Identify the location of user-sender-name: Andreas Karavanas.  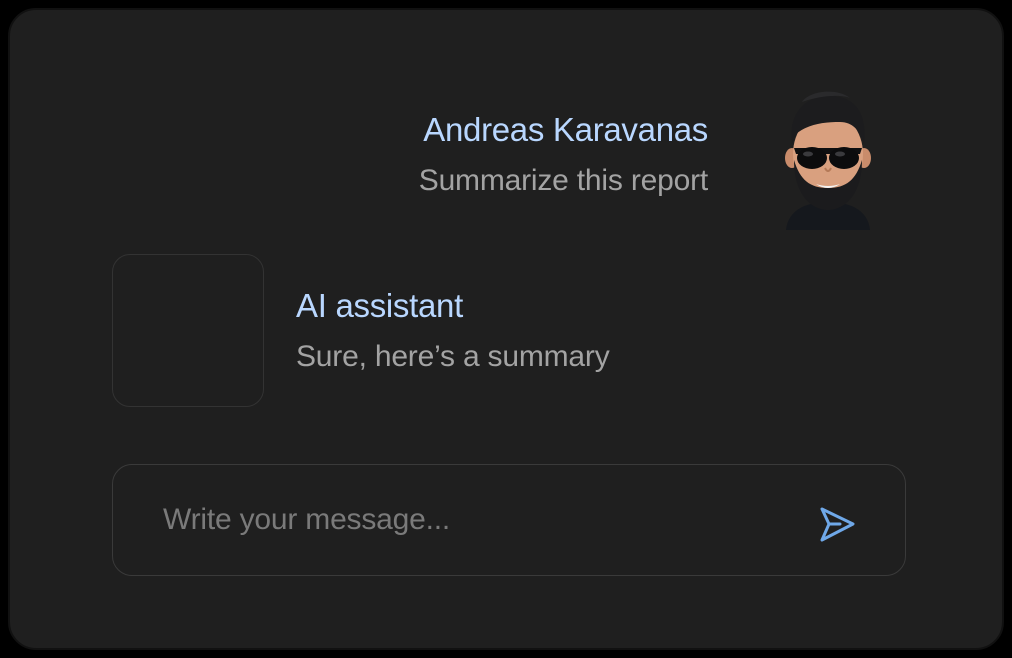
(565, 129).